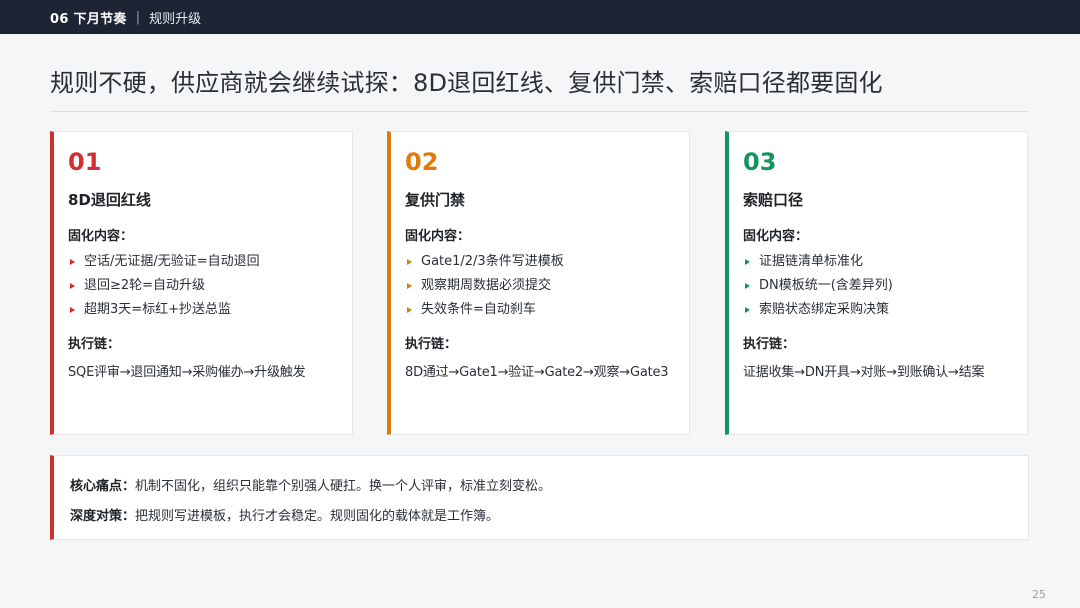 This screenshot has width=1080, height=608. Describe the element at coordinates (172, 261) in the screenshot. I see `point-text: 空话/无证据/无验证=自动退回` at that location.